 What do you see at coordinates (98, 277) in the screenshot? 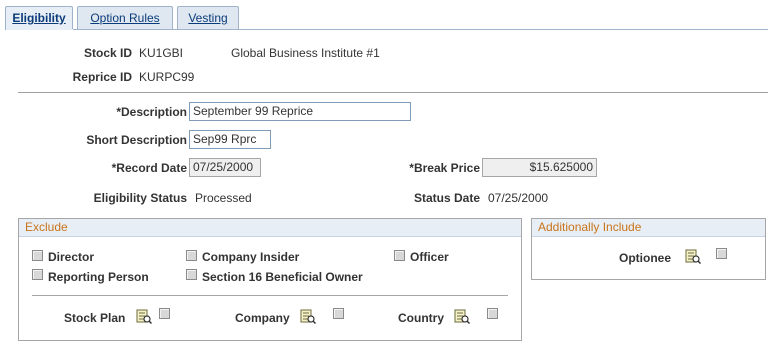
I see `reporting-person-label: Reporting Person` at bounding box center [98, 277].